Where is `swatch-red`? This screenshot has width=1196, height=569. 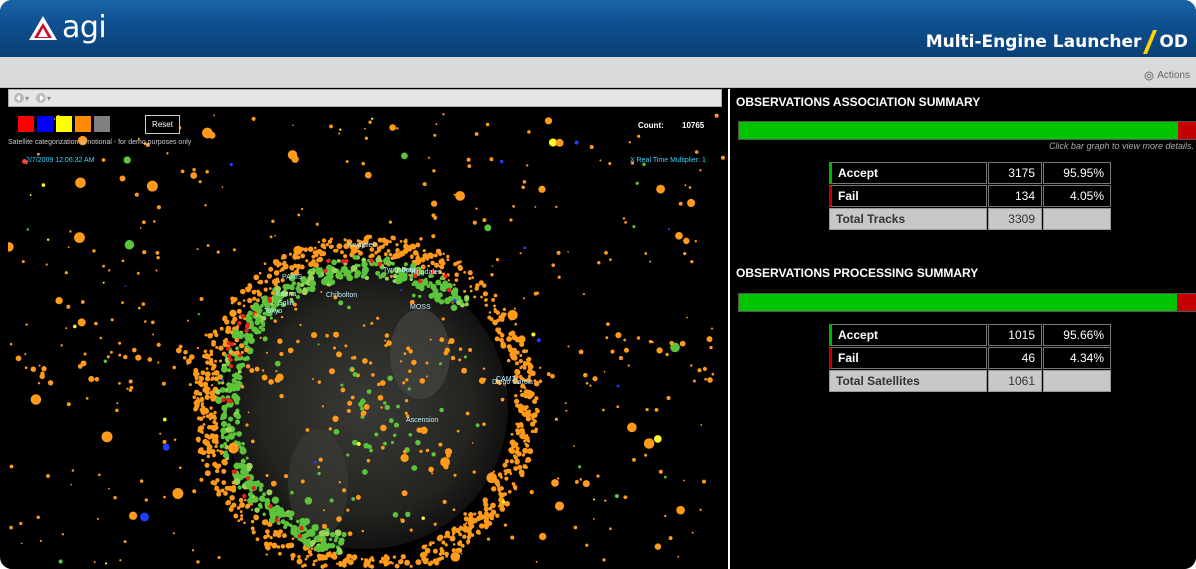
swatch-red is located at coordinates (26, 124).